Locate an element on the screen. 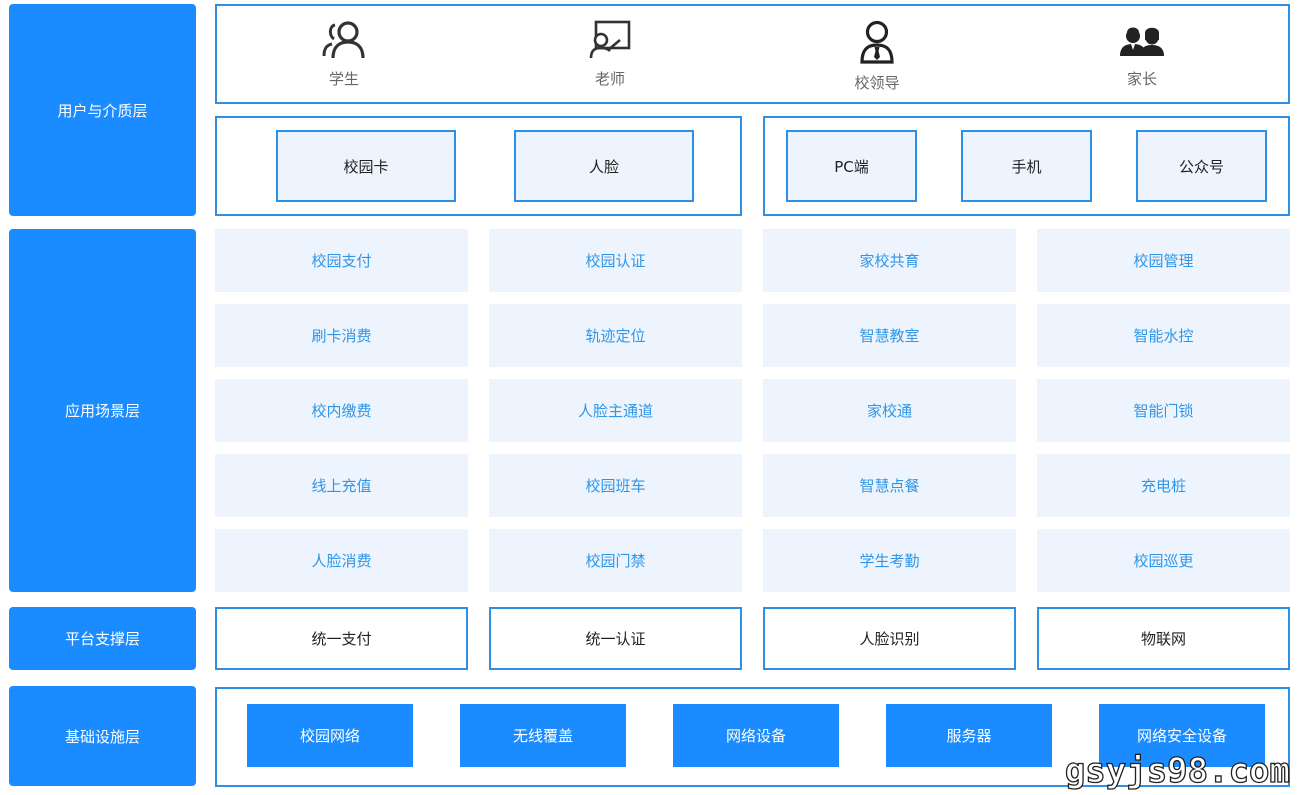 The image size is (1300, 795). user-label-leader: 校领导 is located at coordinates (877, 83).